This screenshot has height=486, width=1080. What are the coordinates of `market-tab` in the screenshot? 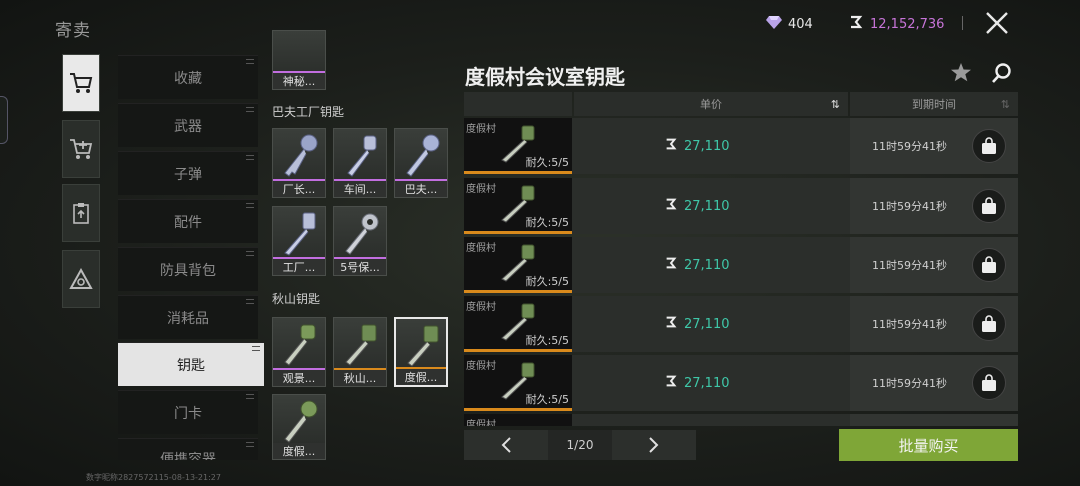 It's located at (81, 83).